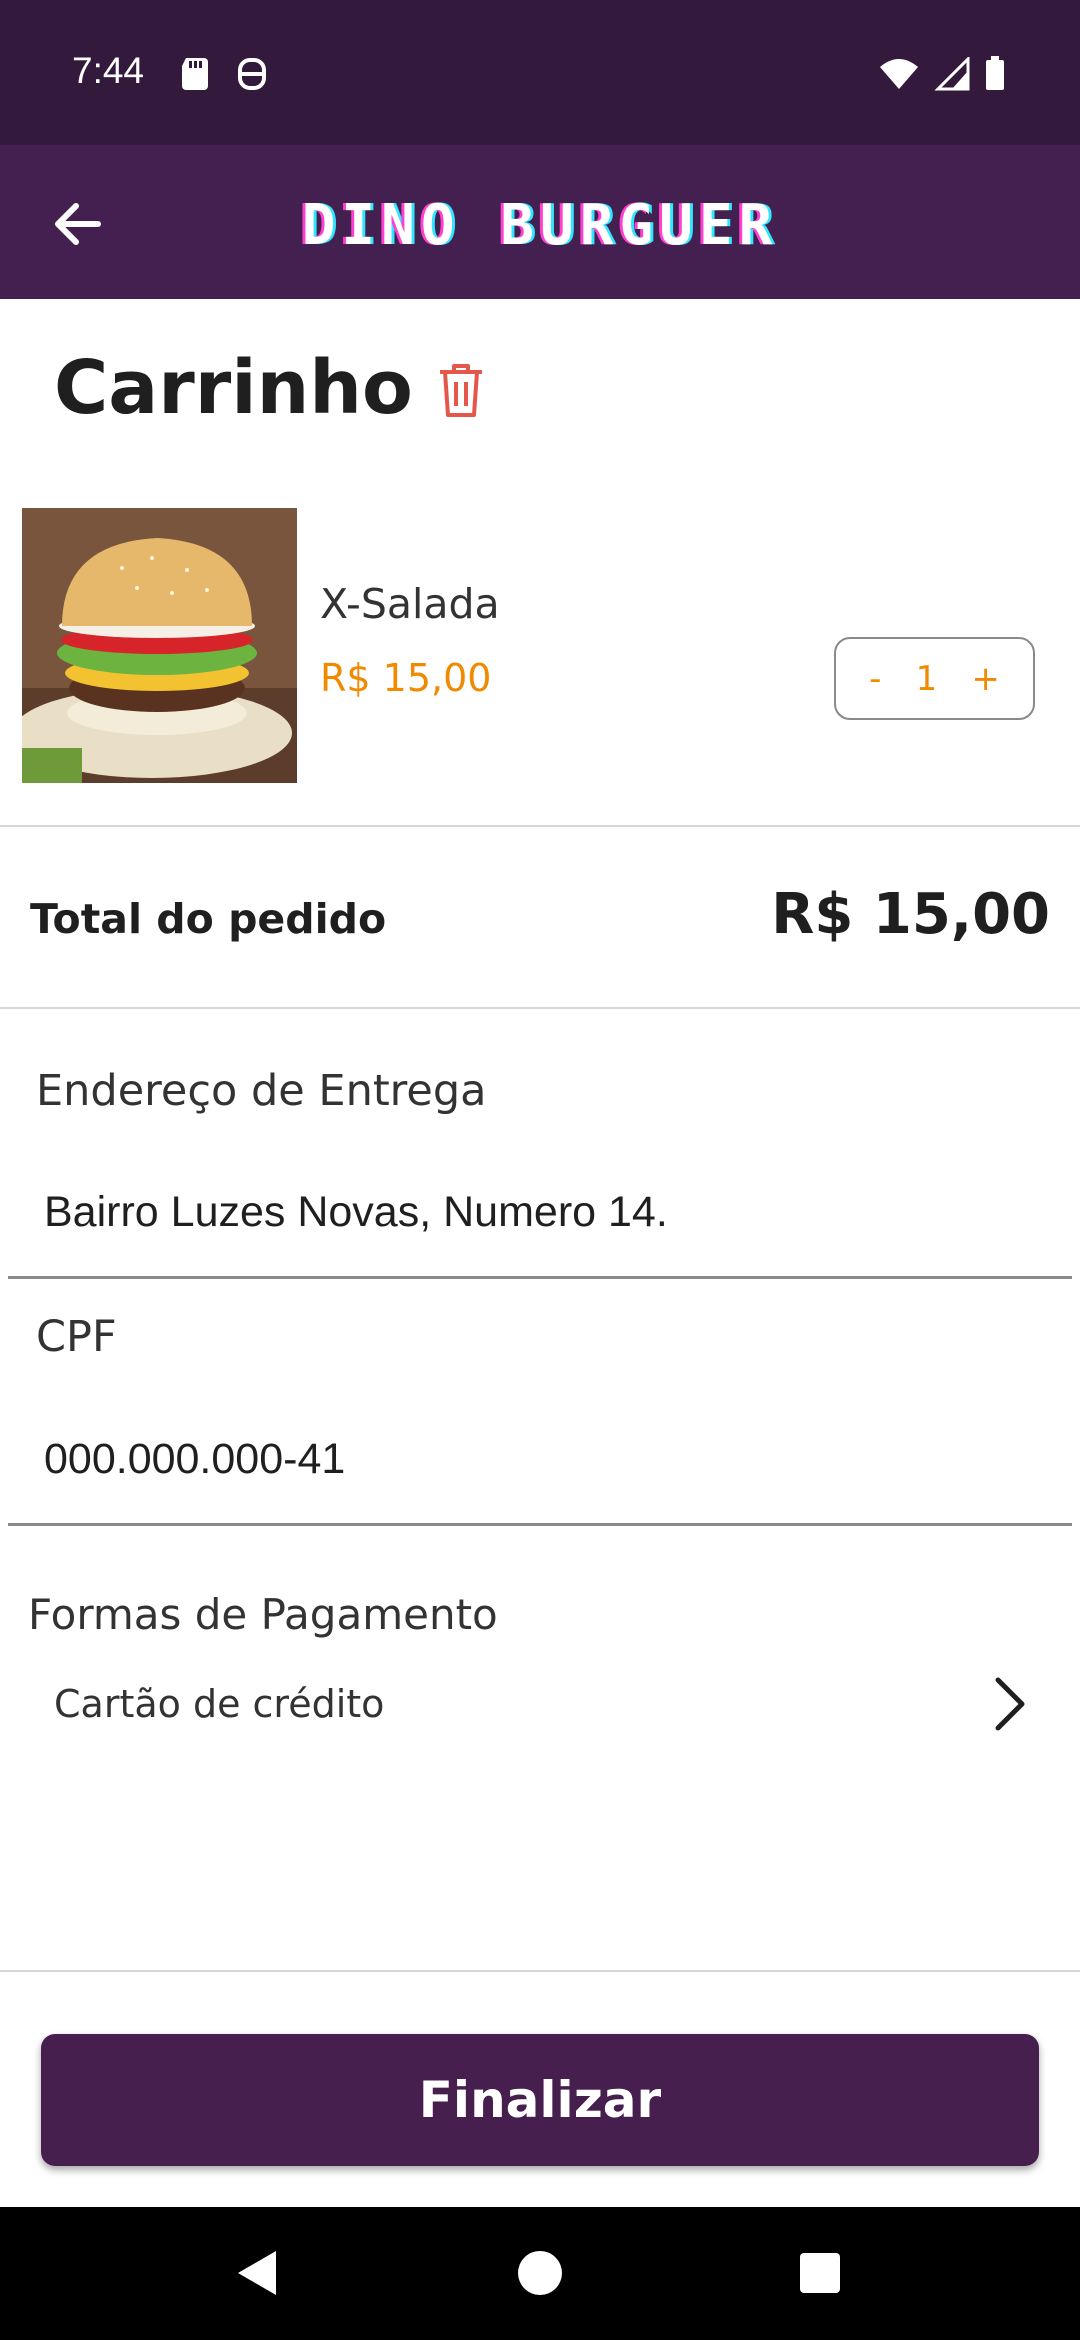 The width and height of the screenshot is (1080, 2340). Describe the element at coordinates (540, 225) in the screenshot. I see `app-title: DINO BURGUER` at that location.